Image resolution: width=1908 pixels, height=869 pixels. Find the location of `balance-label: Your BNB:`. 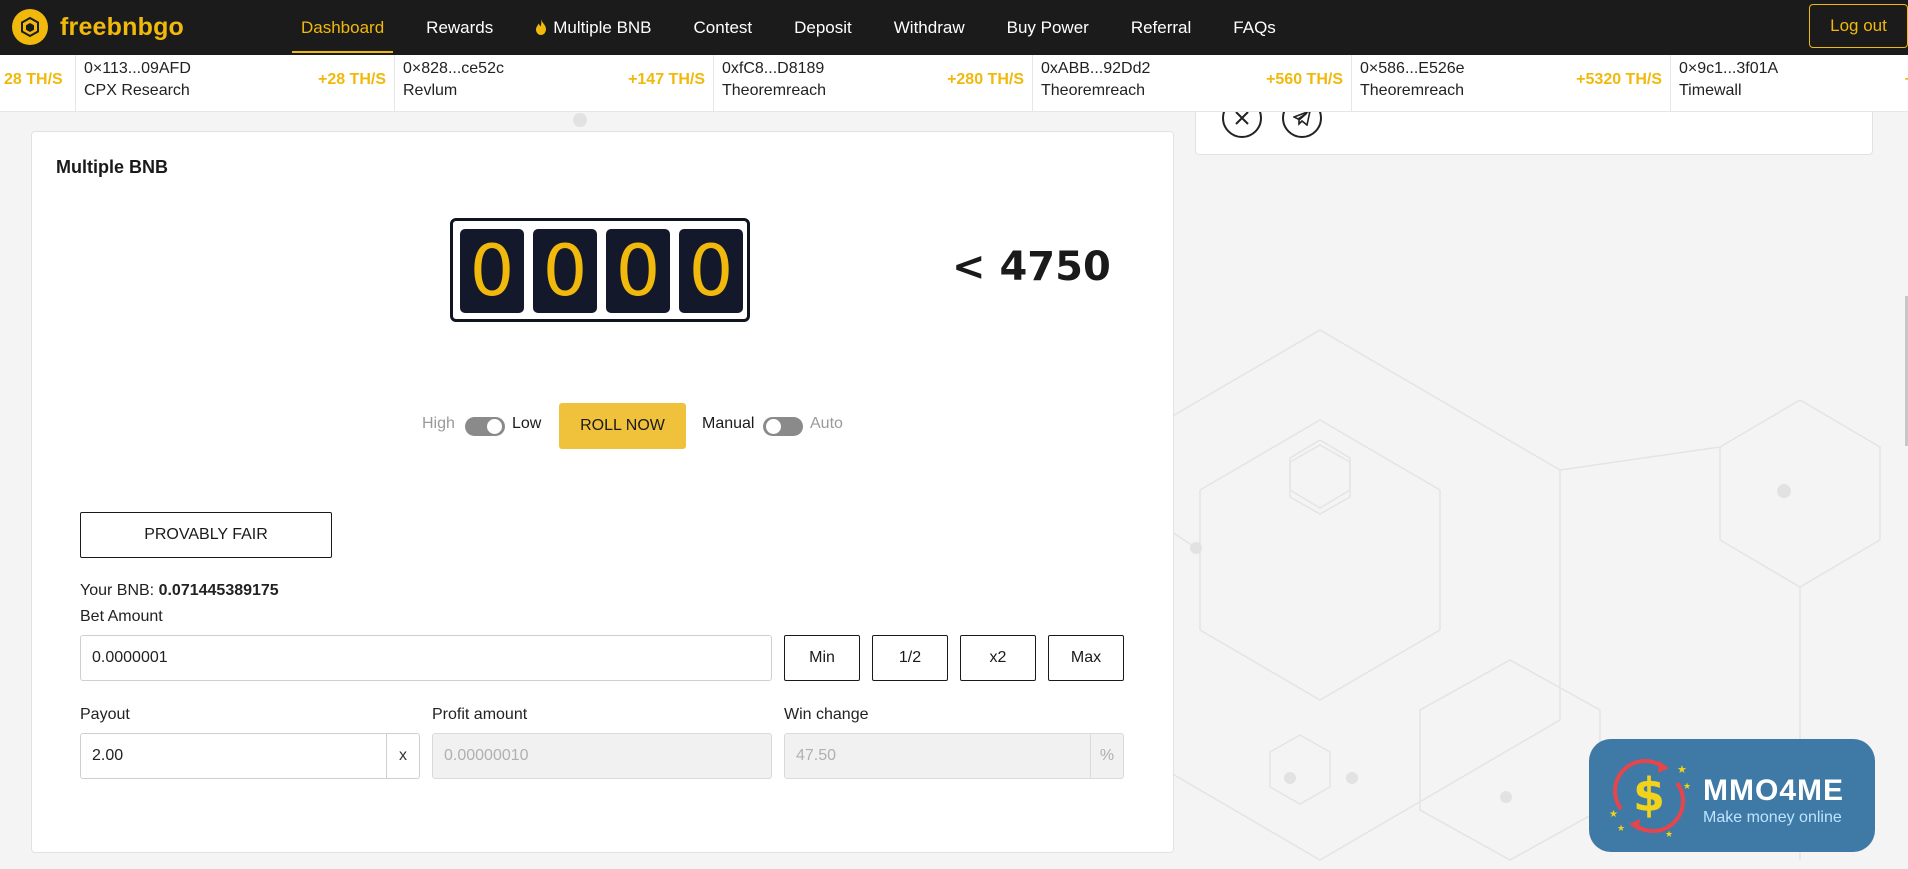

balance-label: Your BNB: is located at coordinates (117, 590).